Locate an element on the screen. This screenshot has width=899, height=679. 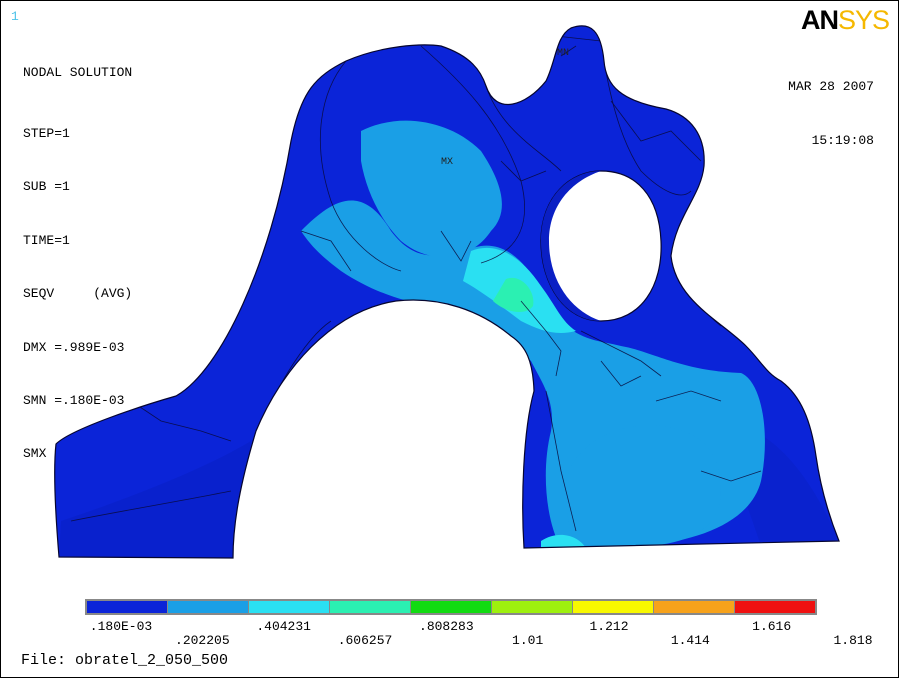
legend-label-bottom-2: 1.01 is located at coordinates (528, 640).